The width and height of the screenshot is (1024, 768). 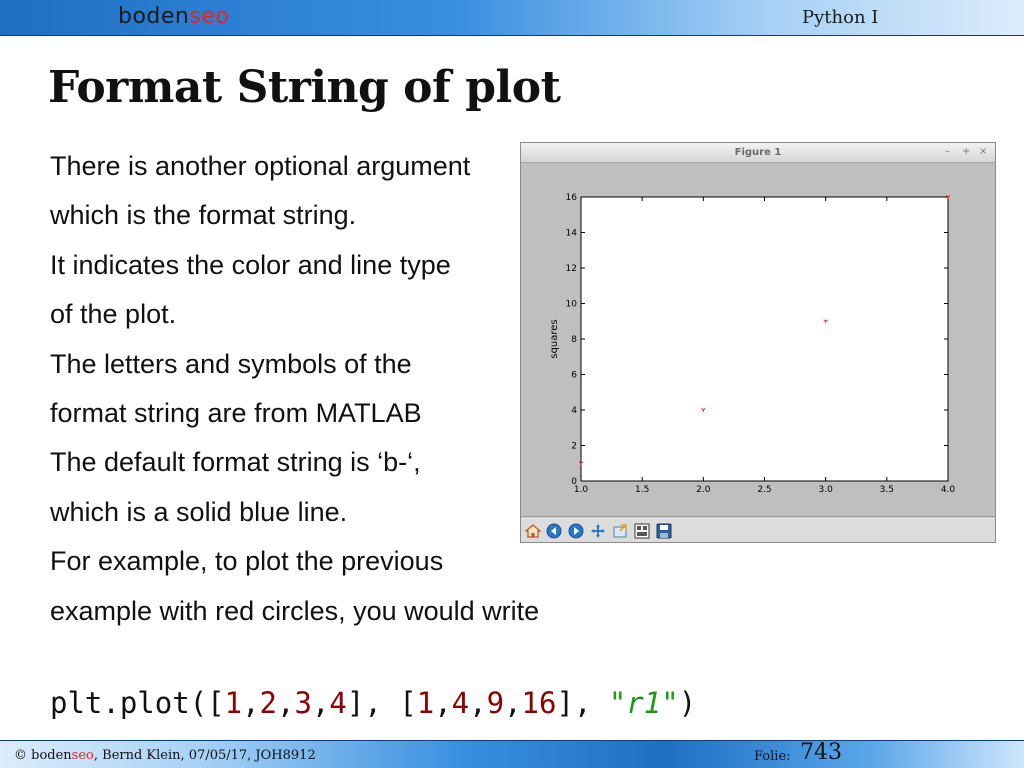 What do you see at coordinates (576, 531) in the screenshot?
I see `forward-icon` at bounding box center [576, 531].